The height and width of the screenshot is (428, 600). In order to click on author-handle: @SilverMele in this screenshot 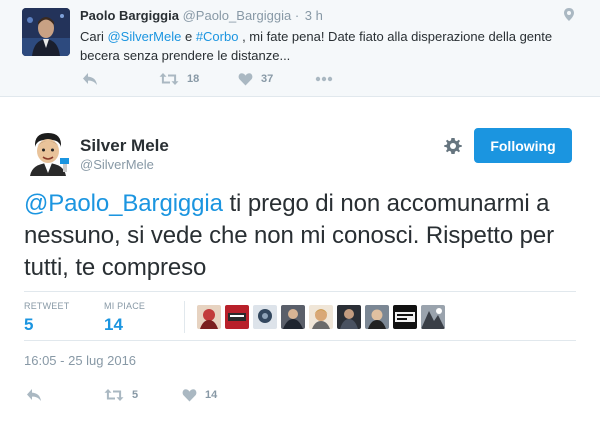, I will do `click(117, 165)`.